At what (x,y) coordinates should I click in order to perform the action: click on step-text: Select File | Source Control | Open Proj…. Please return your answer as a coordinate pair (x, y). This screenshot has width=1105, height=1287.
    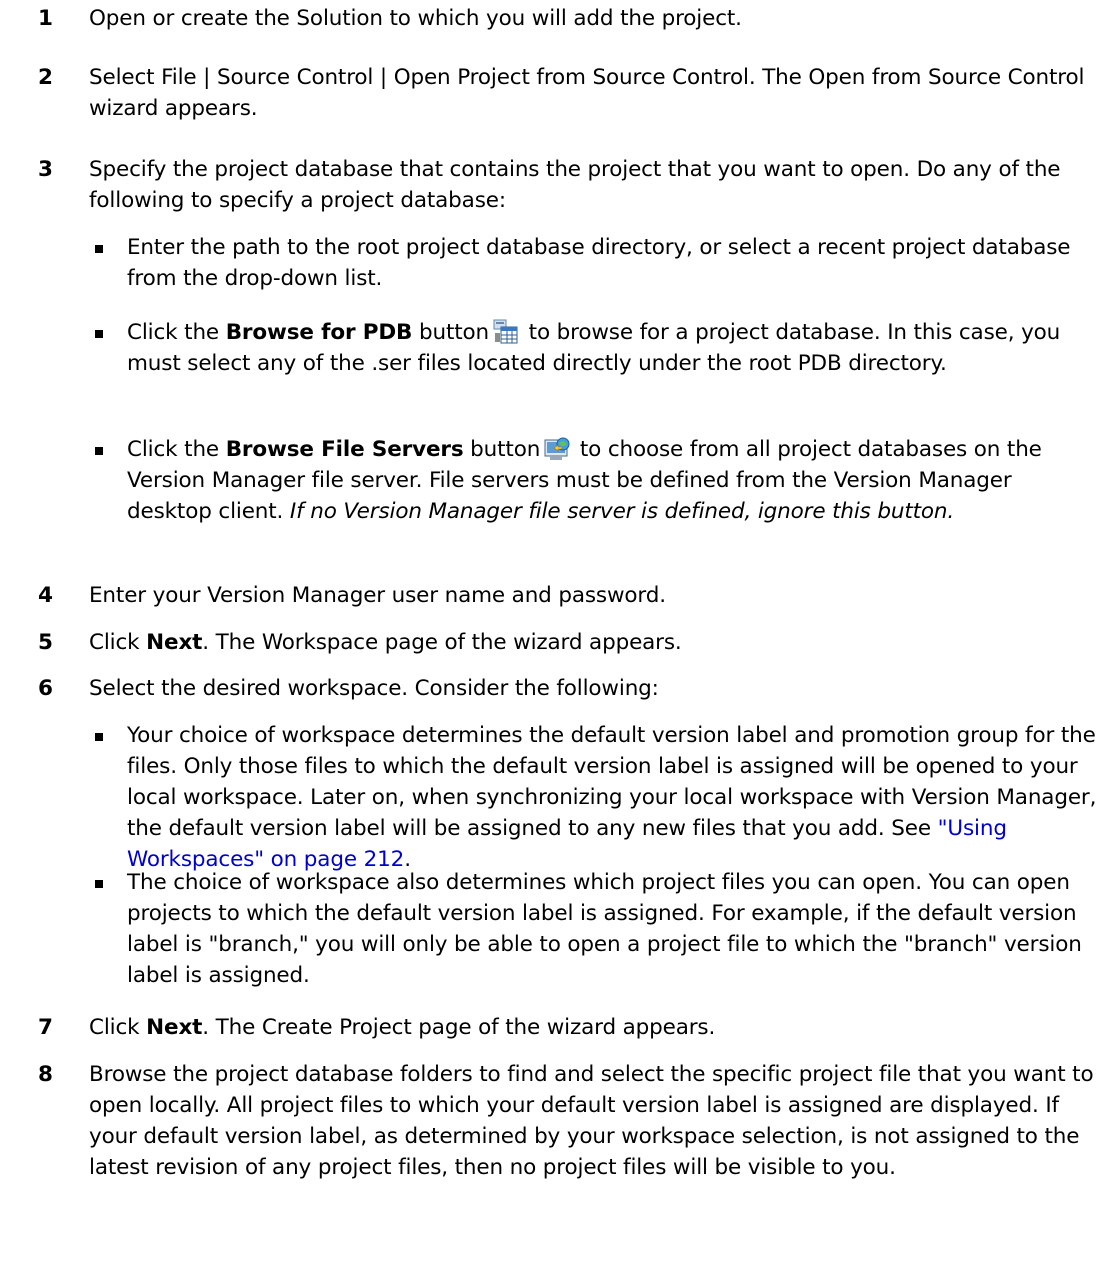
    Looking at the image, I should click on (587, 93).